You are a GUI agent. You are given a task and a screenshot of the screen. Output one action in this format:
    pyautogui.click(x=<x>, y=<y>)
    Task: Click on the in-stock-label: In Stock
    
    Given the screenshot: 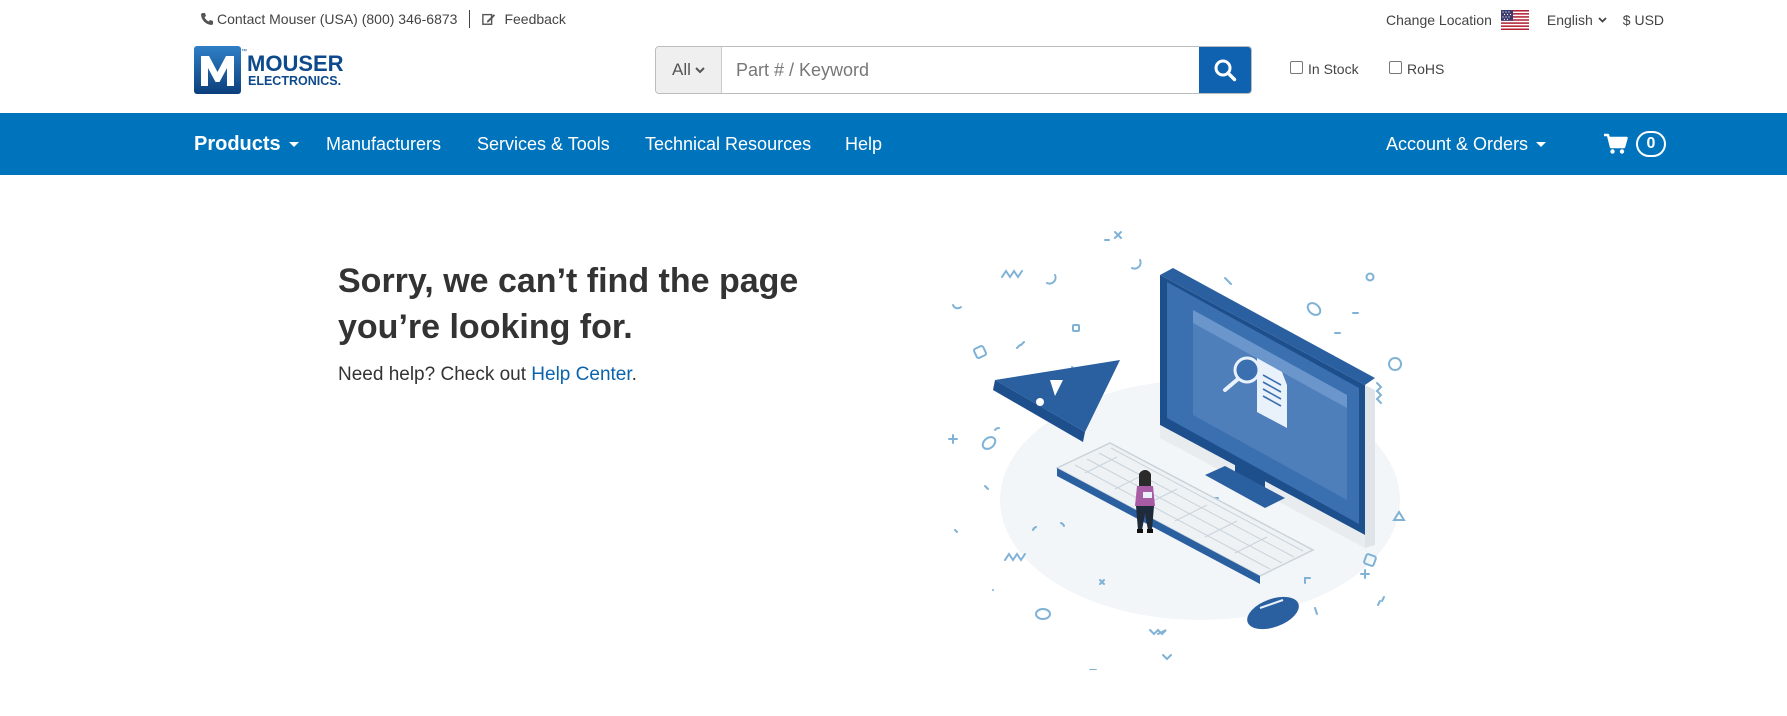 What is the action you would take?
    pyautogui.click(x=1333, y=69)
    